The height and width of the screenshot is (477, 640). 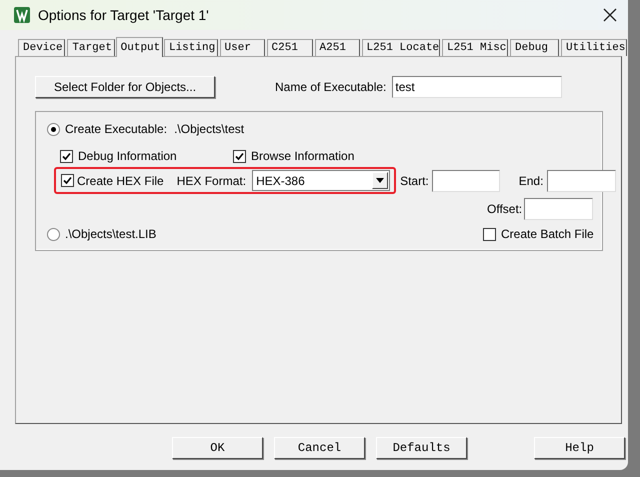 What do you see at coordinates (477, 87) in the screenshot?
I see `executable-name-field: test` at bounding box center [477, 87].